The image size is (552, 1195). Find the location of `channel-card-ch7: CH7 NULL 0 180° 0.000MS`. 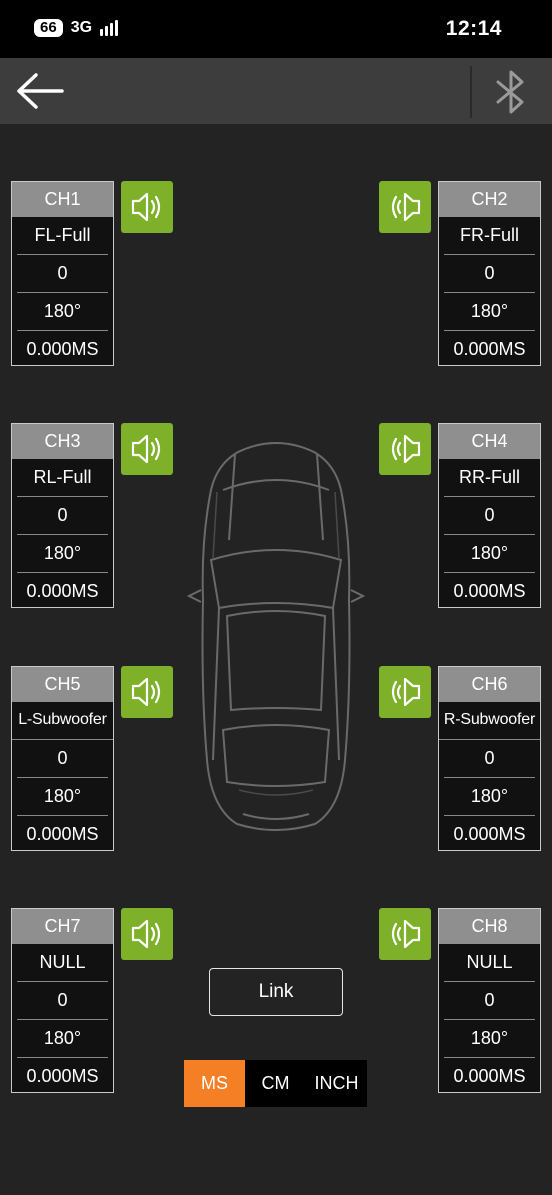

channel-card-ch7: CH7 NULL 0 180° 0.000MS is located at coordinates (62, 1000).